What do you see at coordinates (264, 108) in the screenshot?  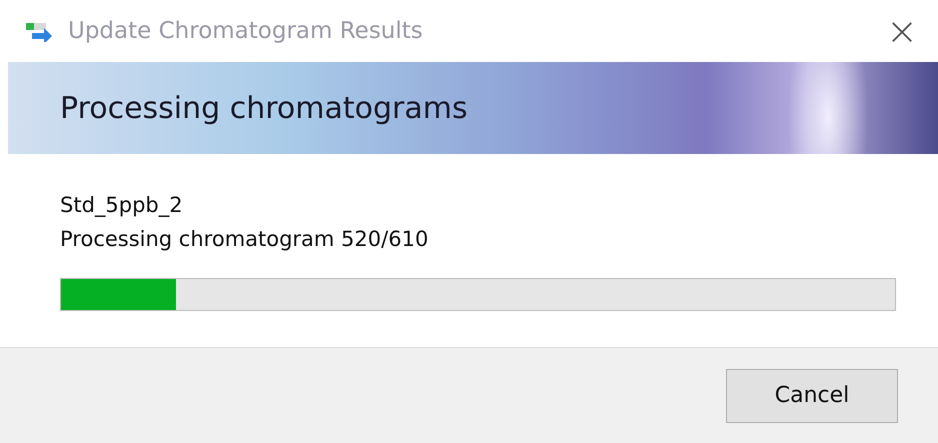 I see `banner-heading: Processing chromatograms` at bounding box center [264, 108].